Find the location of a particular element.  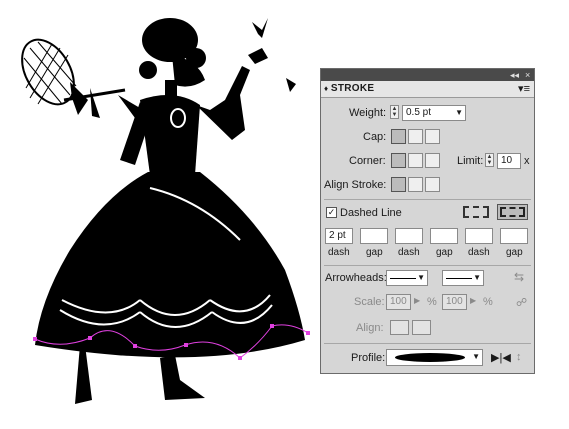

align-label: Align: is located at coordinates (370, 328).